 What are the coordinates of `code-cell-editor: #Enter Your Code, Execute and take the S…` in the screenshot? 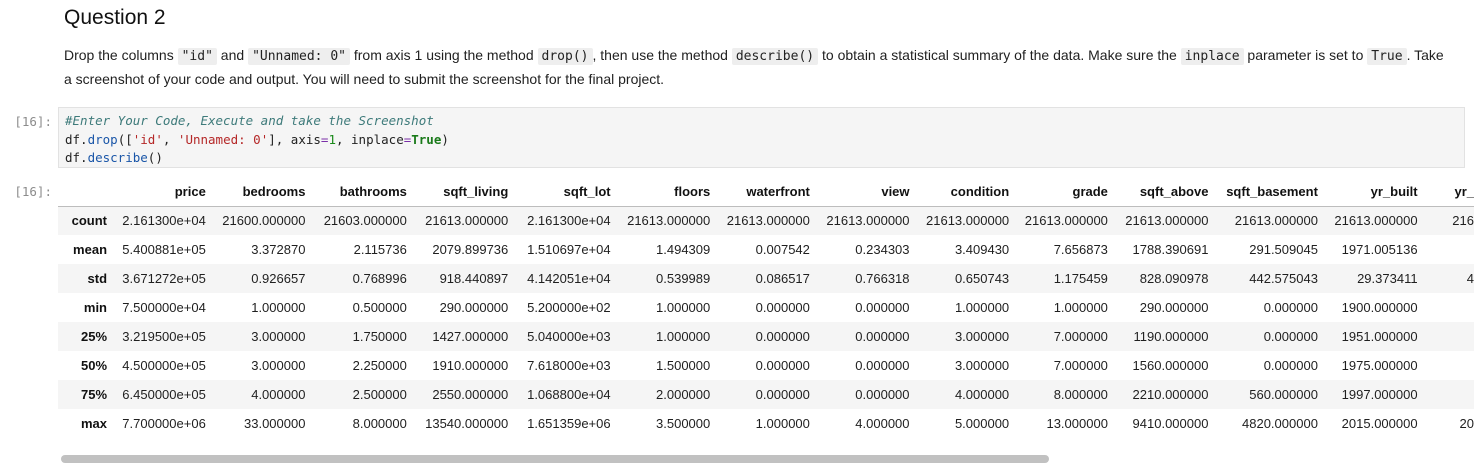 It's located at (761, 137).